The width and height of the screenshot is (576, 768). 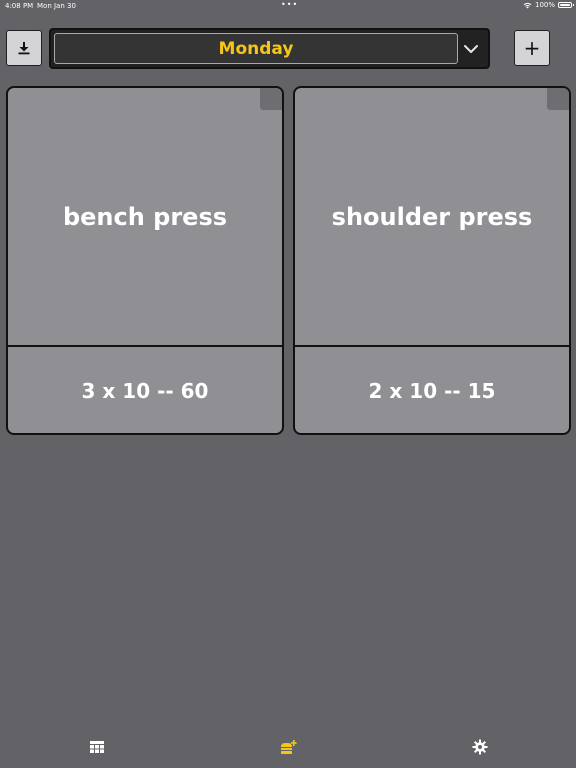 I want to click on tab-workout, so click(x=288, y=747).